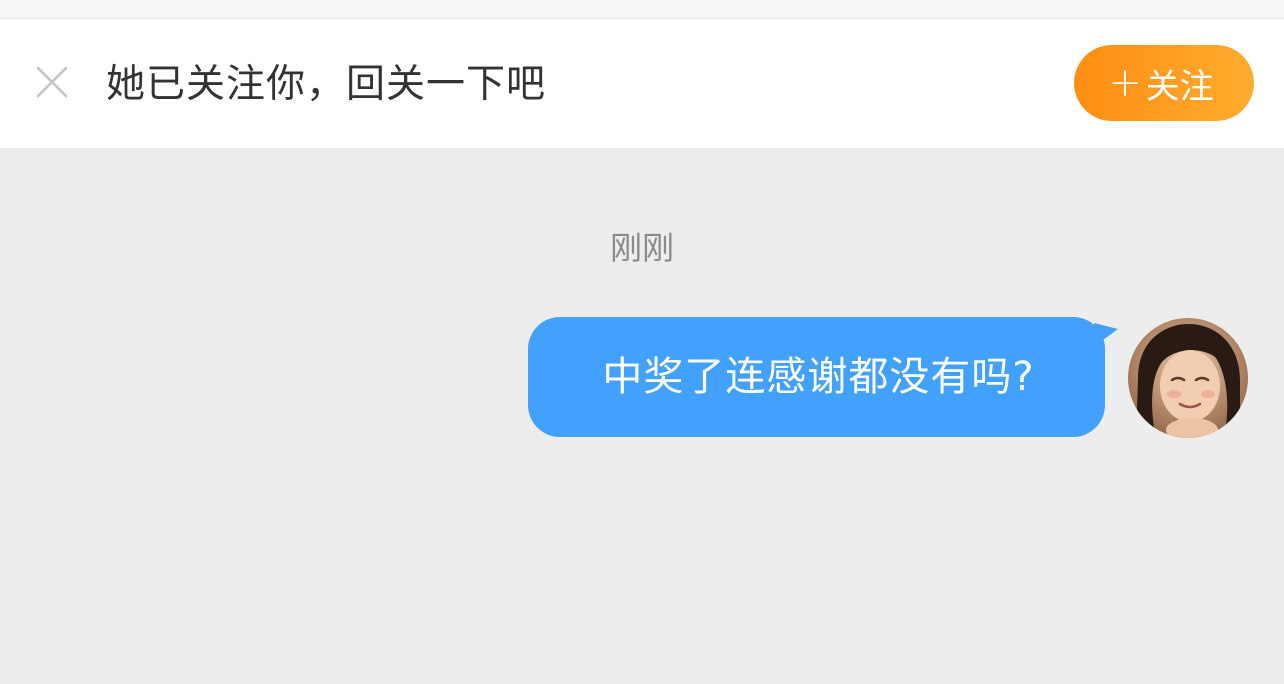 The width and height of the screenshot is (1284, 684). Describe the element at coordinates (1125, 83) in the screenshot. I see `plus-icon: +` at that location.